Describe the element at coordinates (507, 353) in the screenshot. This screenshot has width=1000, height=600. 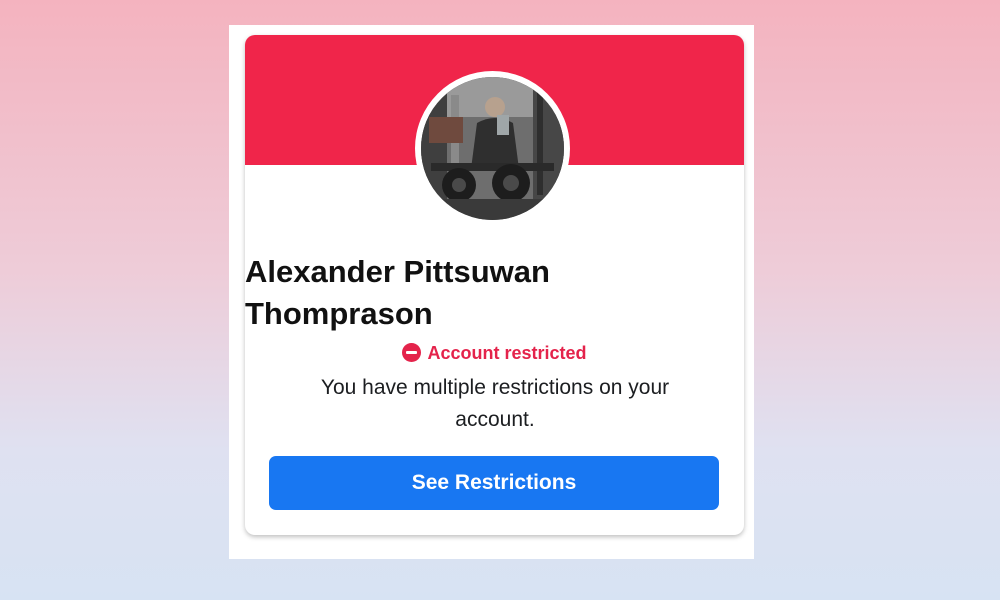
I see `status-label: Account restricted` at that location.